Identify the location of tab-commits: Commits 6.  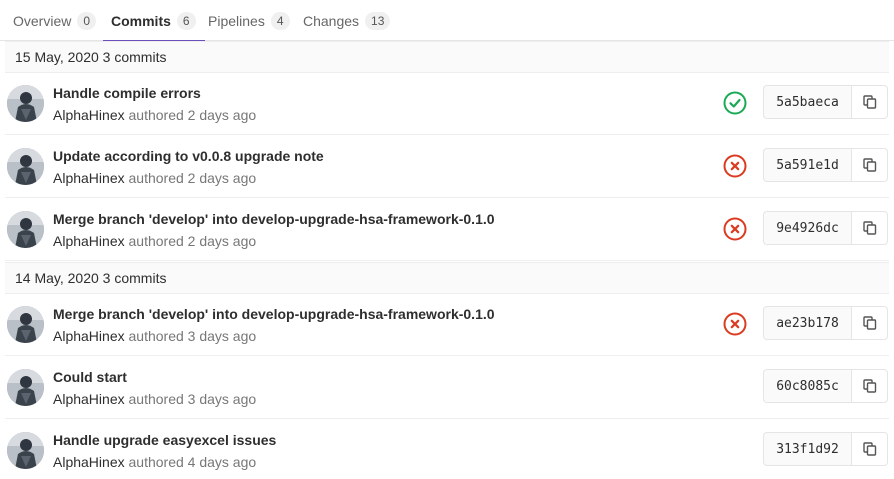
(154, 21).